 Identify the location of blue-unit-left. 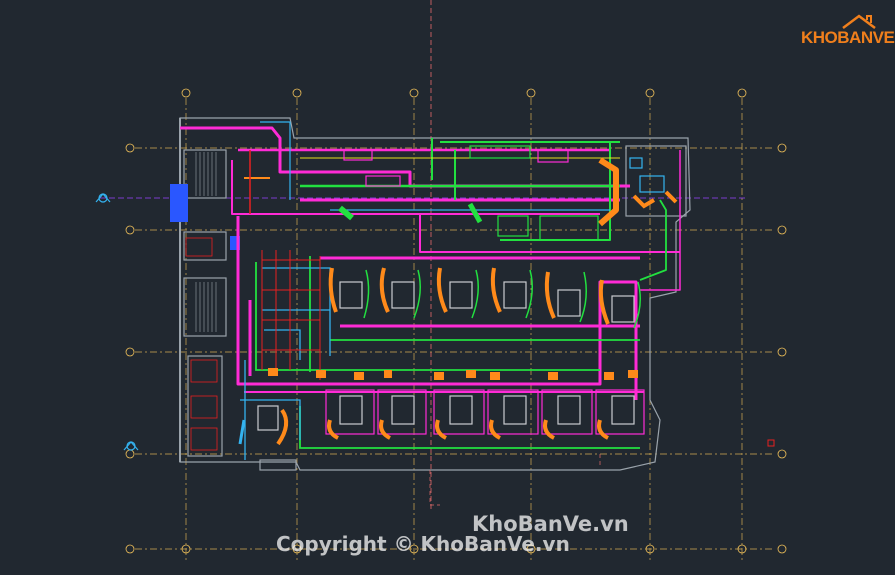
(179, 203).